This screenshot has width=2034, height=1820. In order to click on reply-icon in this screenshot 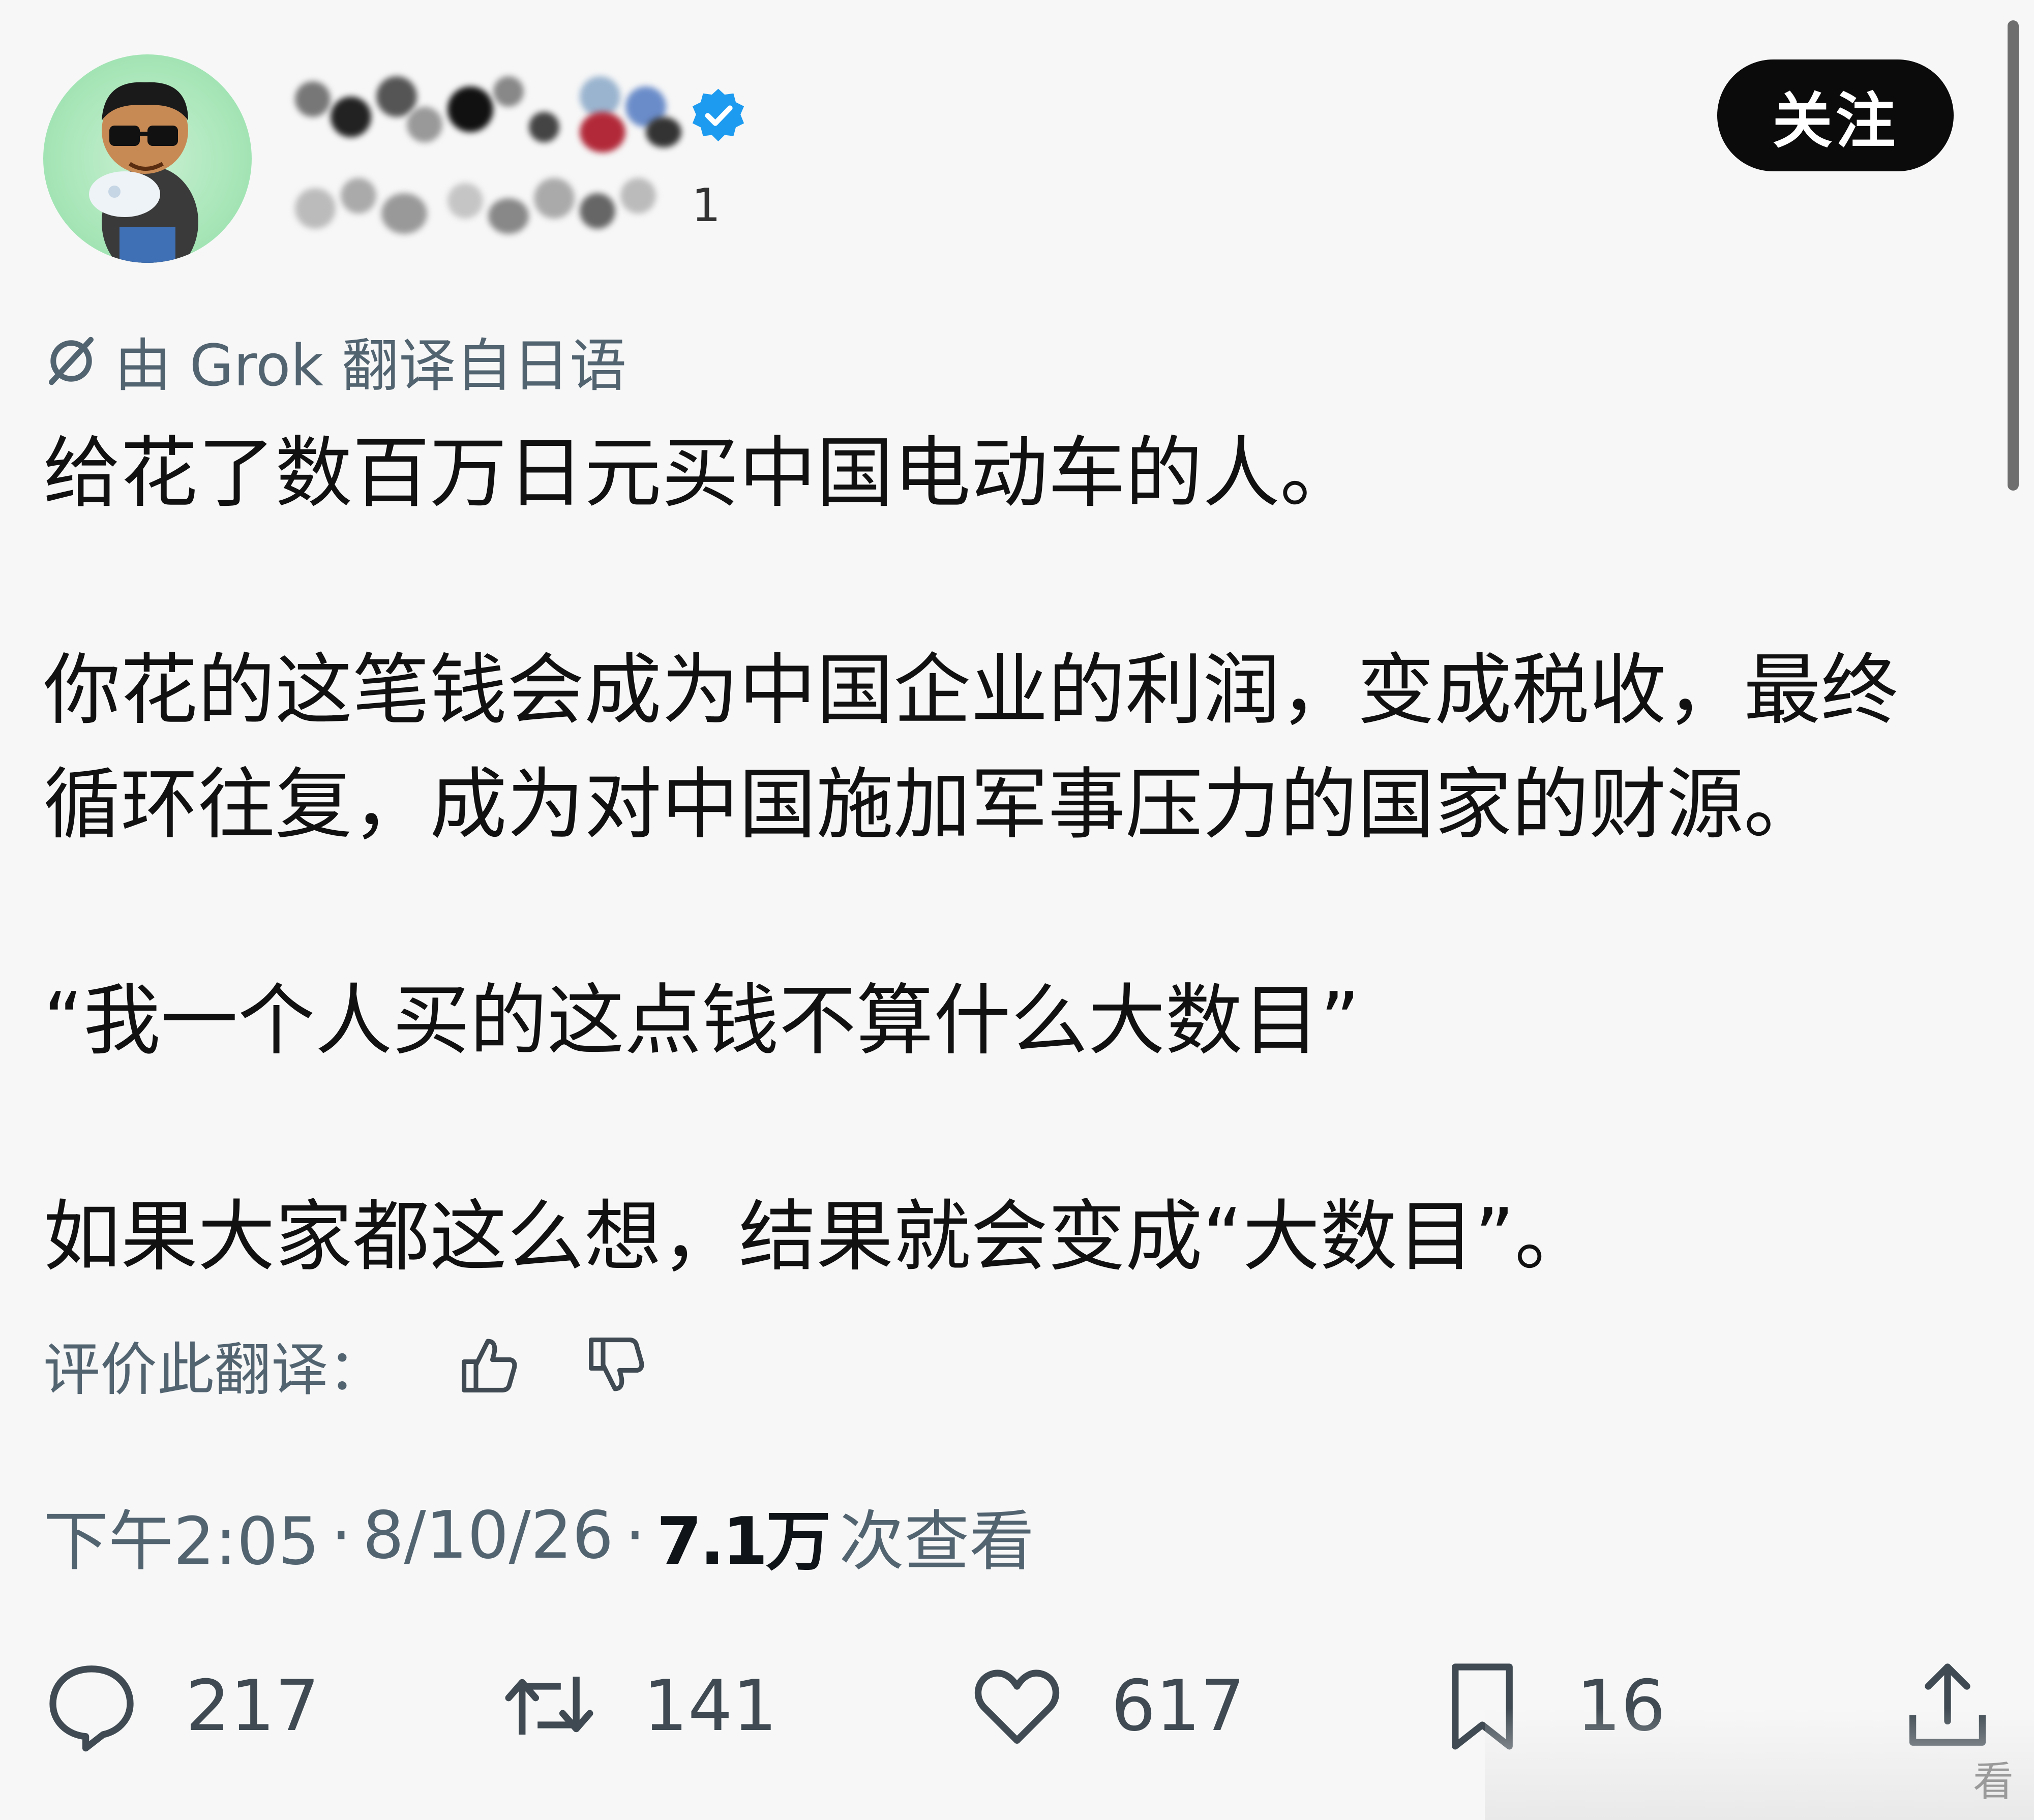, I will do `click(91, 1708)`.